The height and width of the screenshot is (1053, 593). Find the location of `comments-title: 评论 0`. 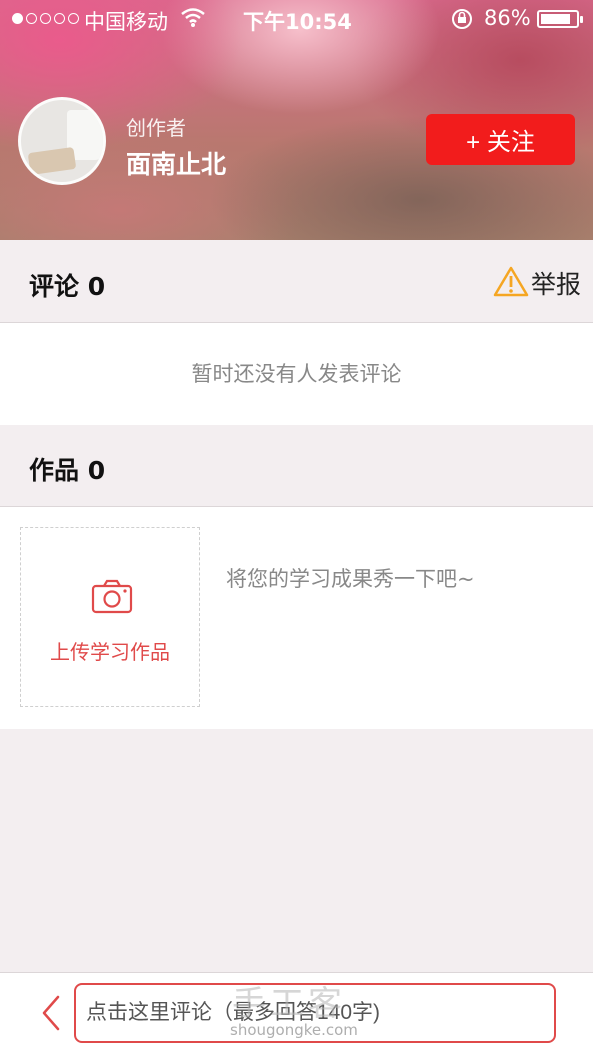

comments-title: 评论 0 is located at coordinates (67, 286).